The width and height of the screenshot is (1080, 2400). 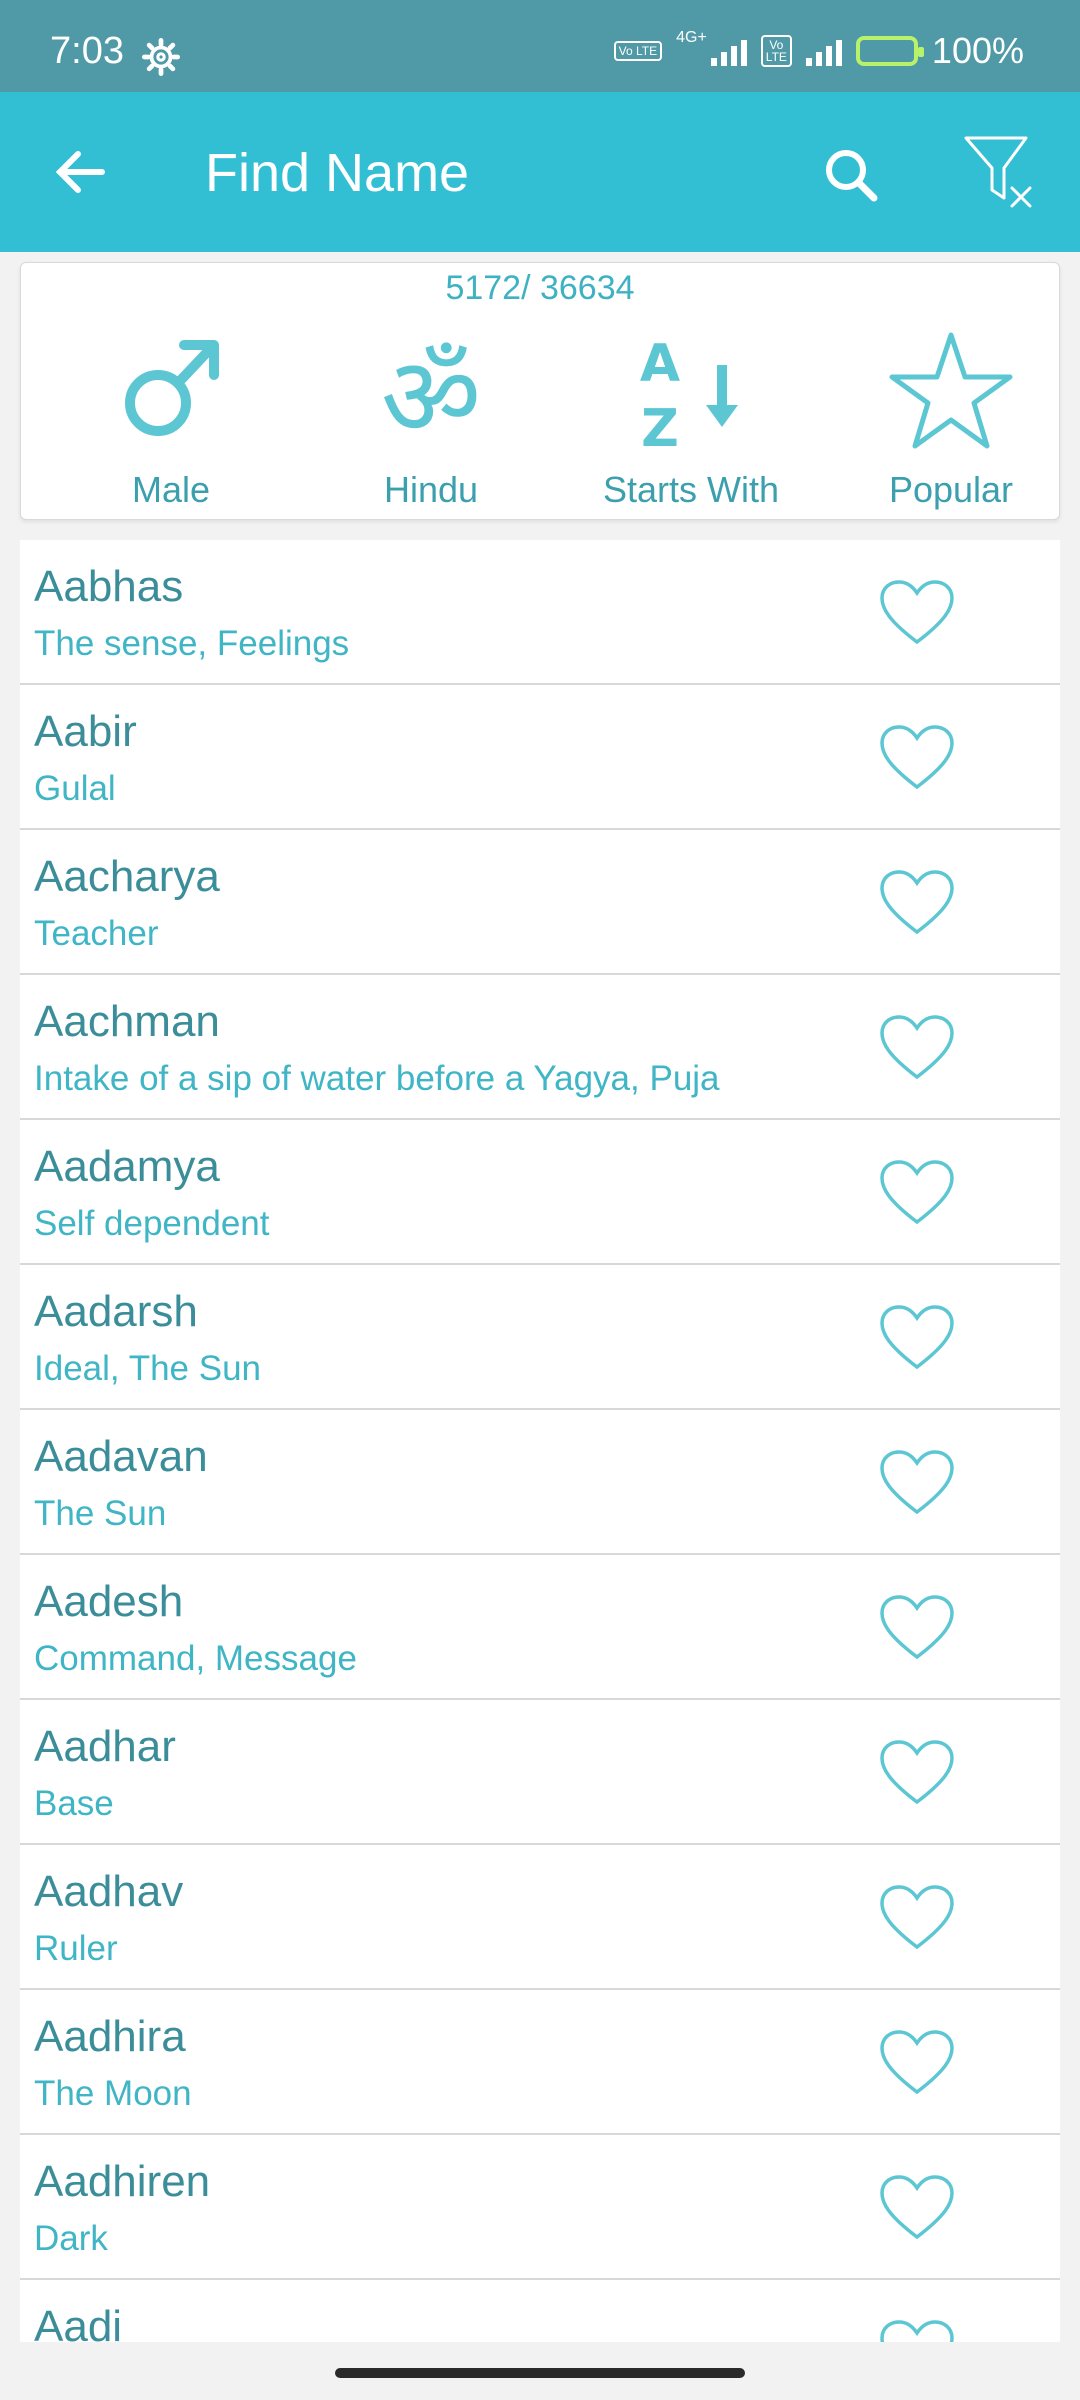 I want to click on name-text: Aadesh, so click(x=109, y=1601).